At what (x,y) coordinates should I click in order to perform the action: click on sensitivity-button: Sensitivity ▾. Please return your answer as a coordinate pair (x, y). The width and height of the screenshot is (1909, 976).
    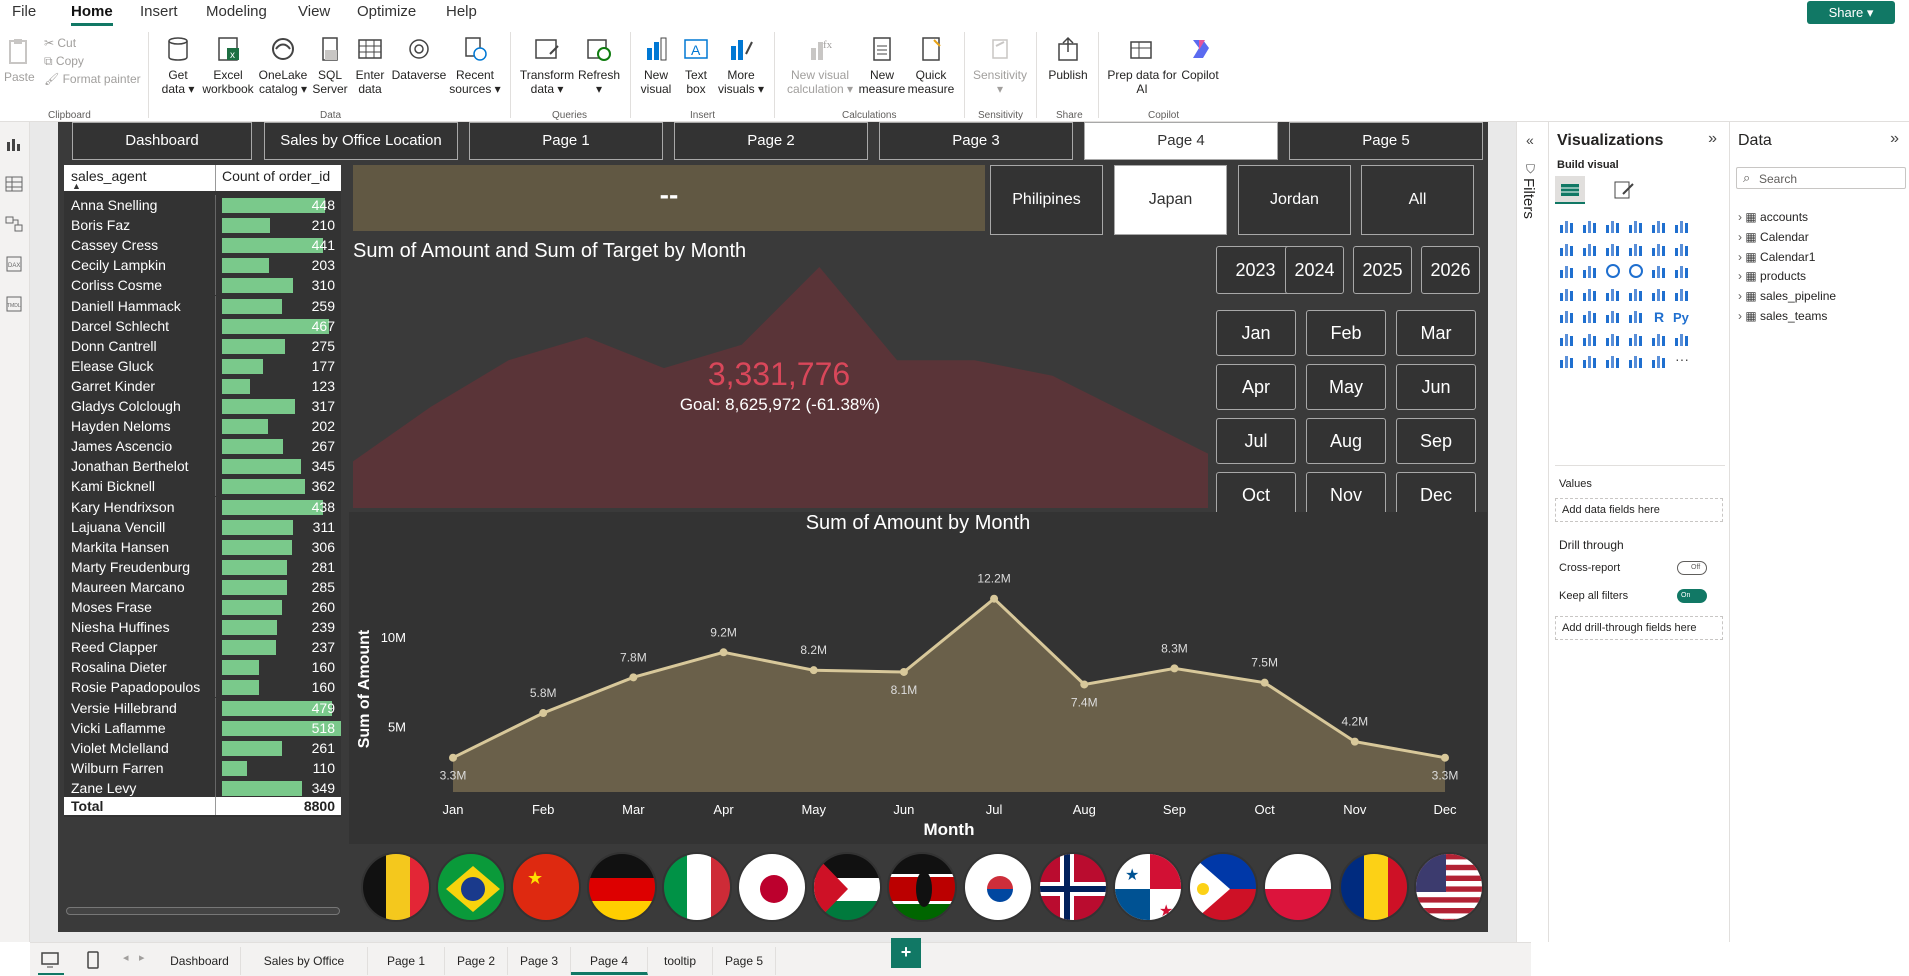
    Looking at the image, I should click on (1000, 65).